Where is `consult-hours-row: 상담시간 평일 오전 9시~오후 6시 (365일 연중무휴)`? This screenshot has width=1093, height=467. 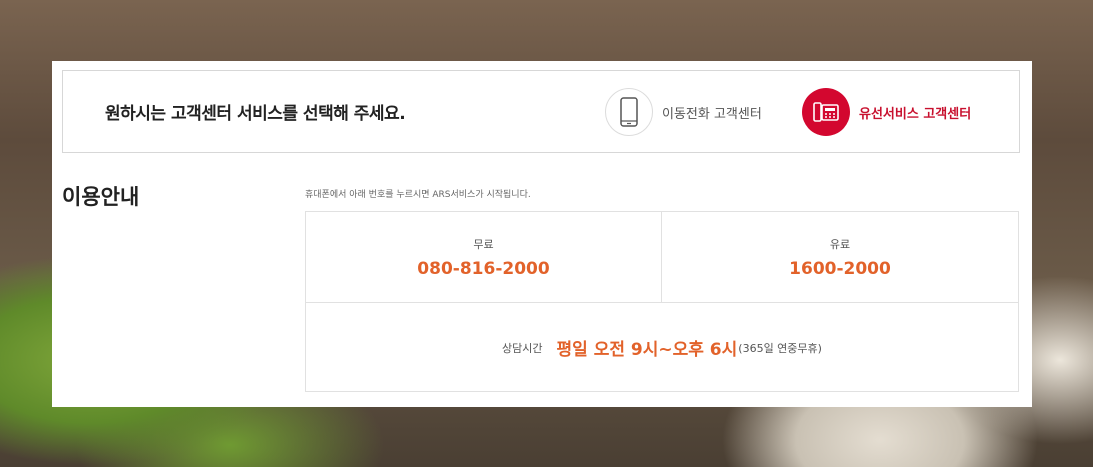
consult-hours-row: 상담시간 평일 오전 9시~오후 6시 (365일 연중무휴) is located at coordinates (662, 347).